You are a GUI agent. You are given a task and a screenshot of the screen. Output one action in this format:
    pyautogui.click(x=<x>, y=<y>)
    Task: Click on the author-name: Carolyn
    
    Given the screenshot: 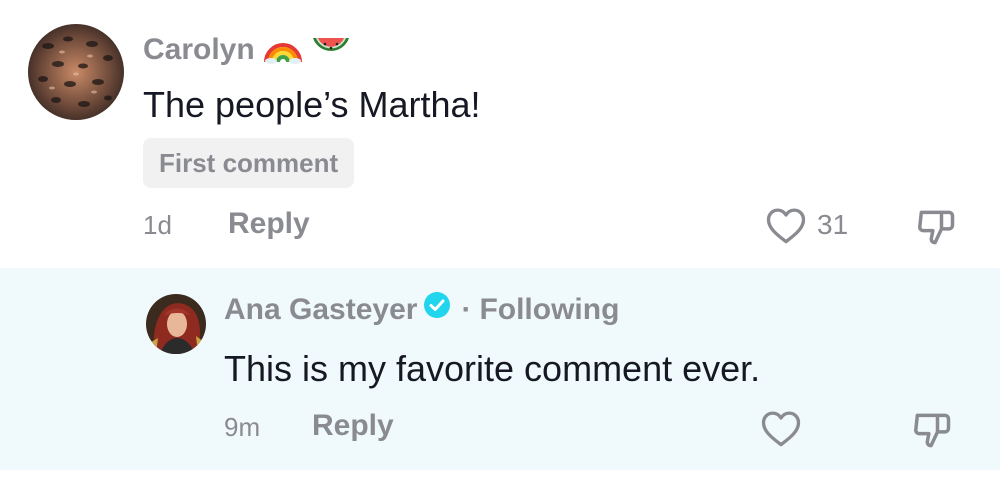 What is the action you would take?
    pyautogui.click(x=199, y=49)
    